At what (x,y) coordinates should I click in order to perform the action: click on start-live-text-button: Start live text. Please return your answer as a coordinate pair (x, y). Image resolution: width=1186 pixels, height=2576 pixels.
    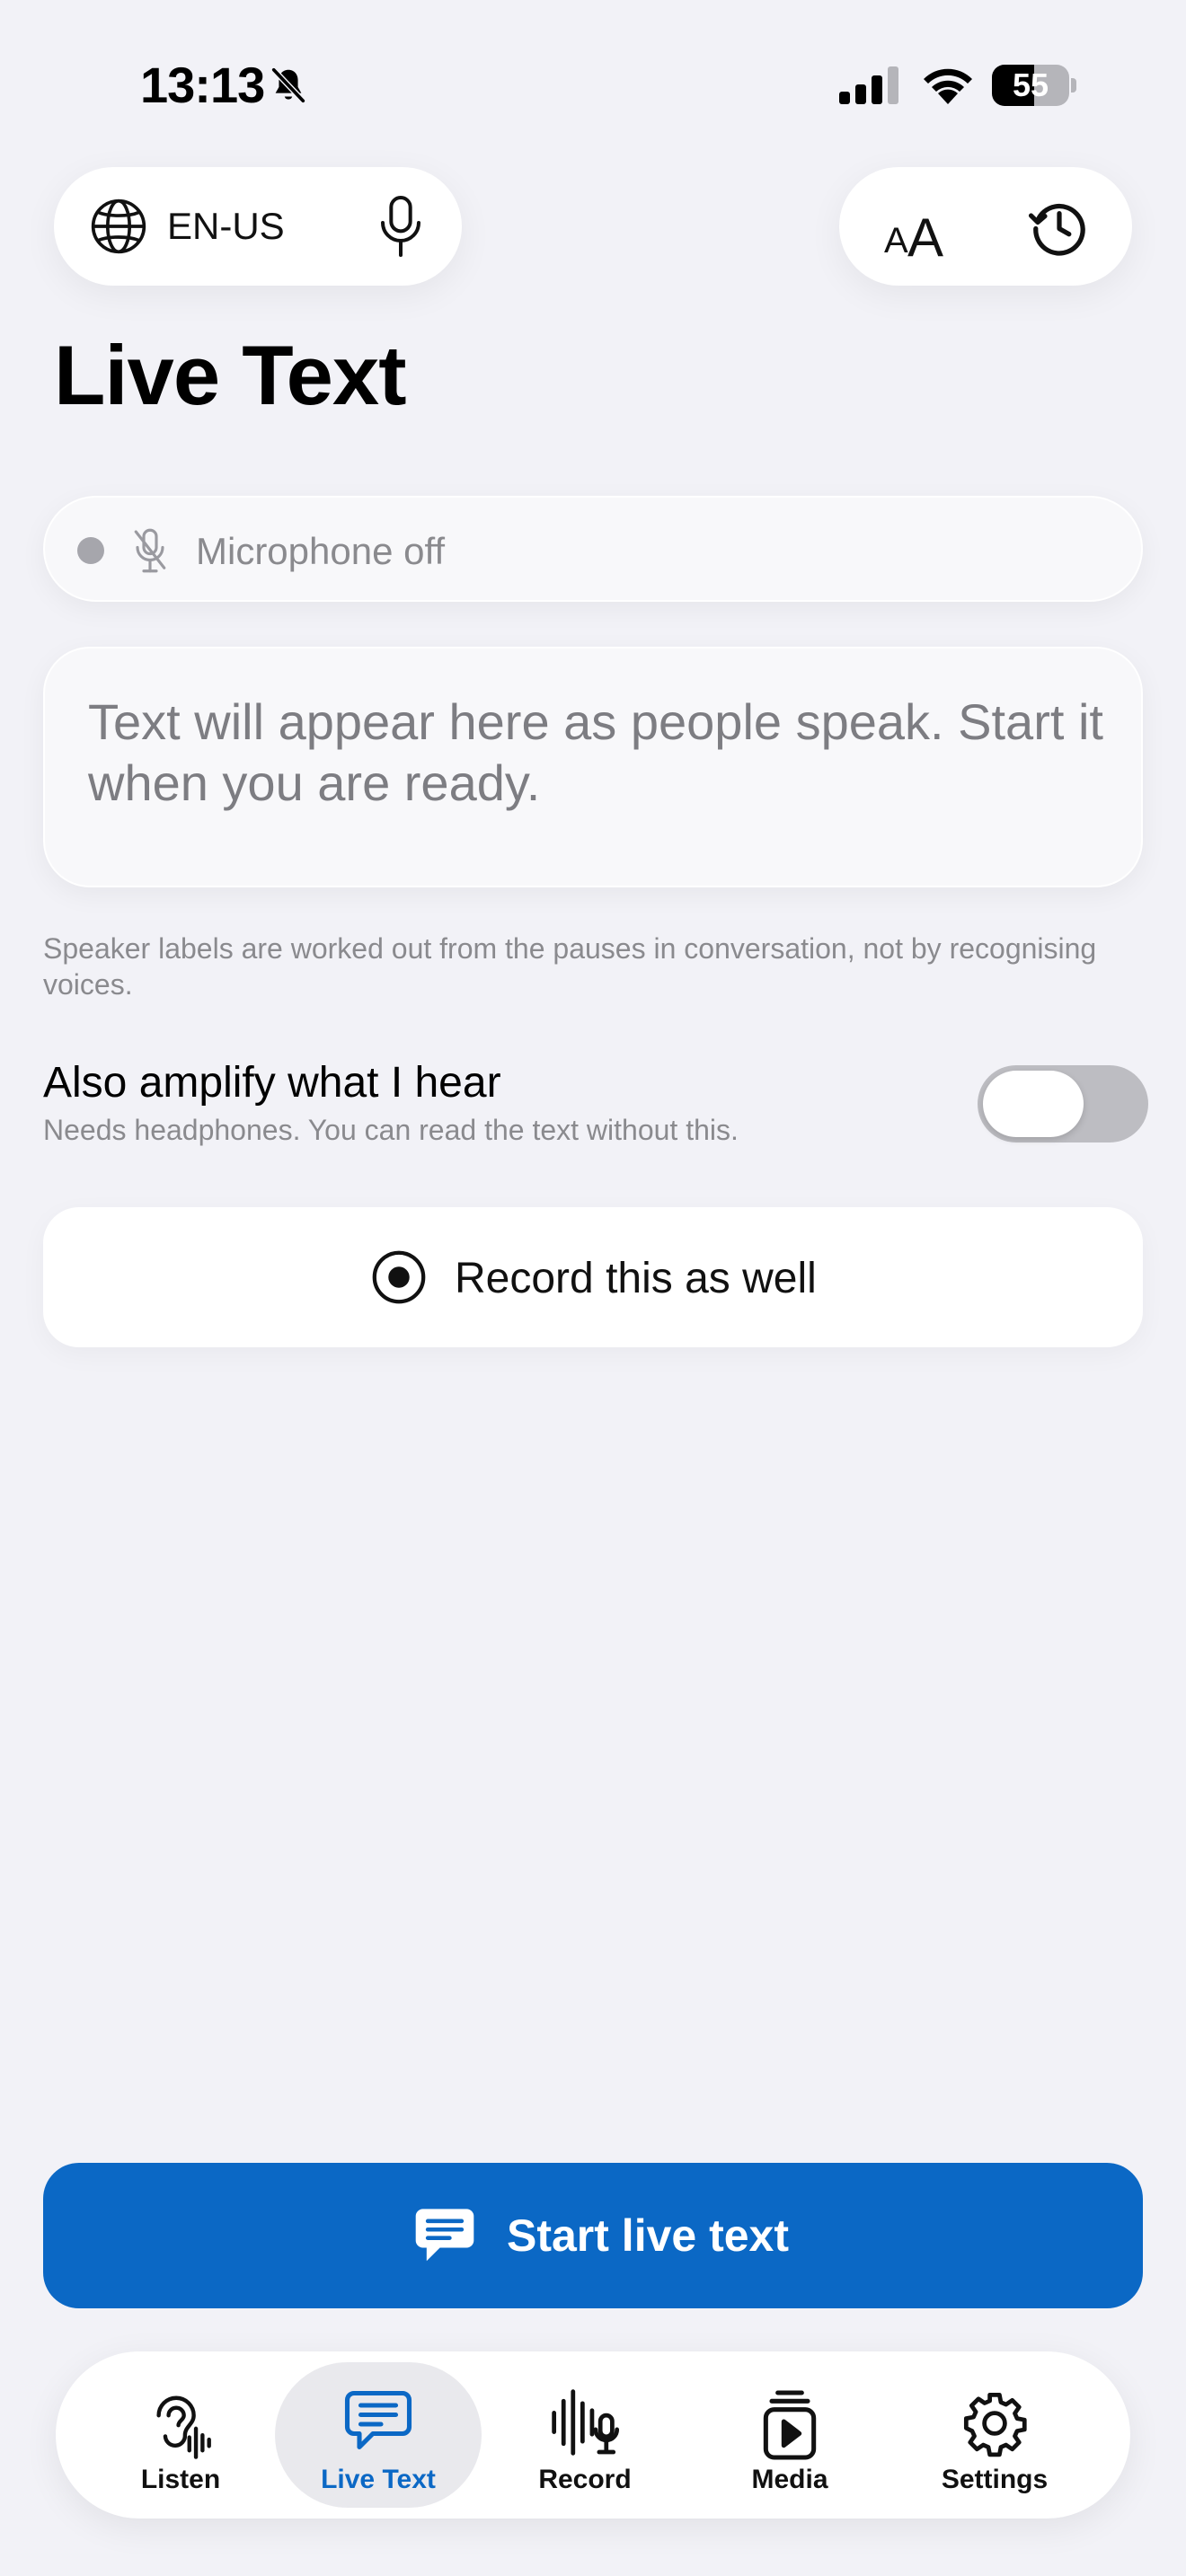
    Looking at the image, I should click on (593, 2235).